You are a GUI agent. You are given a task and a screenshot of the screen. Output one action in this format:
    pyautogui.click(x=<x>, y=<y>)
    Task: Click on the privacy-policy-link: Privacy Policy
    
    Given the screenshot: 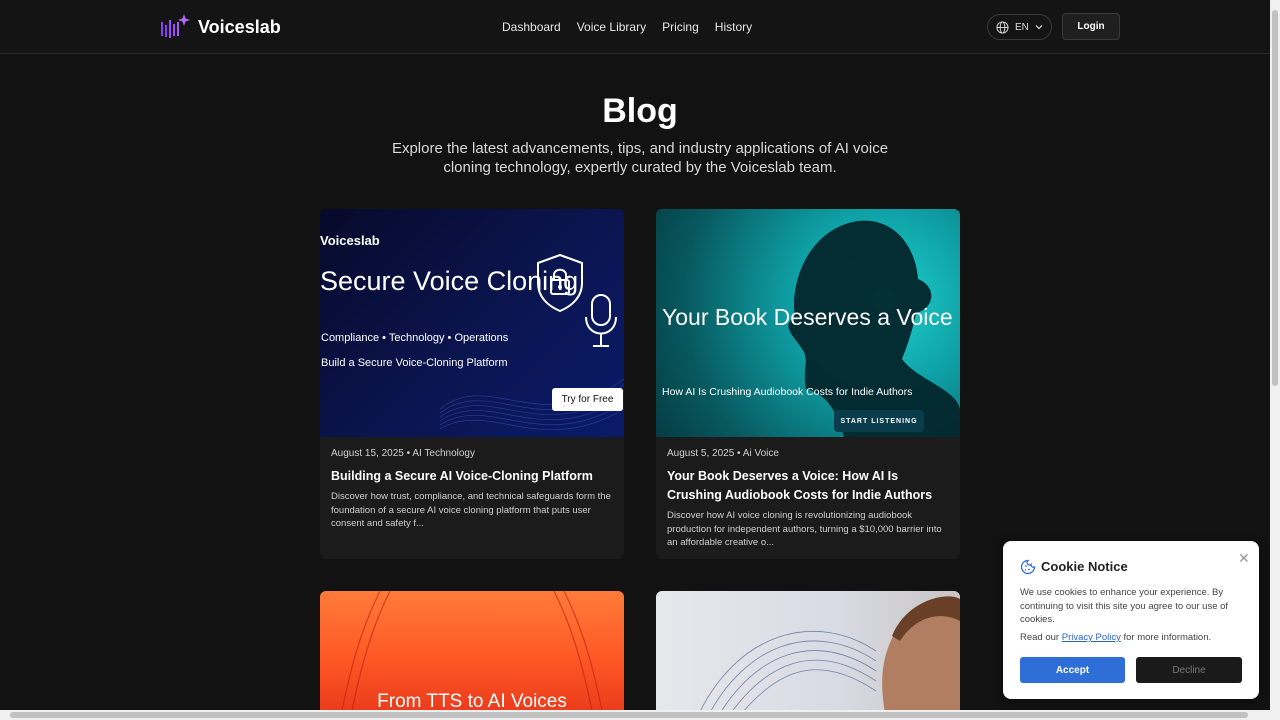 What is the action you would take?
    pyautogui.click(x=1091, y=637)
    